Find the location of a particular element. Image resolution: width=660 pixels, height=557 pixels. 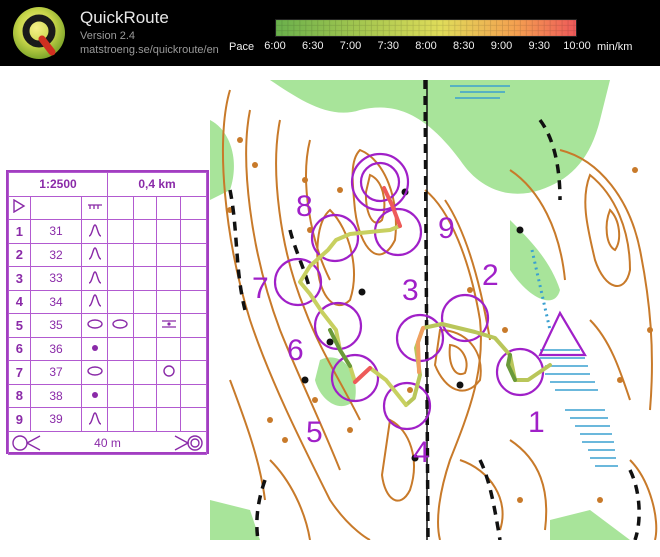

control-number: 3 is located at coordinates (19, 278).